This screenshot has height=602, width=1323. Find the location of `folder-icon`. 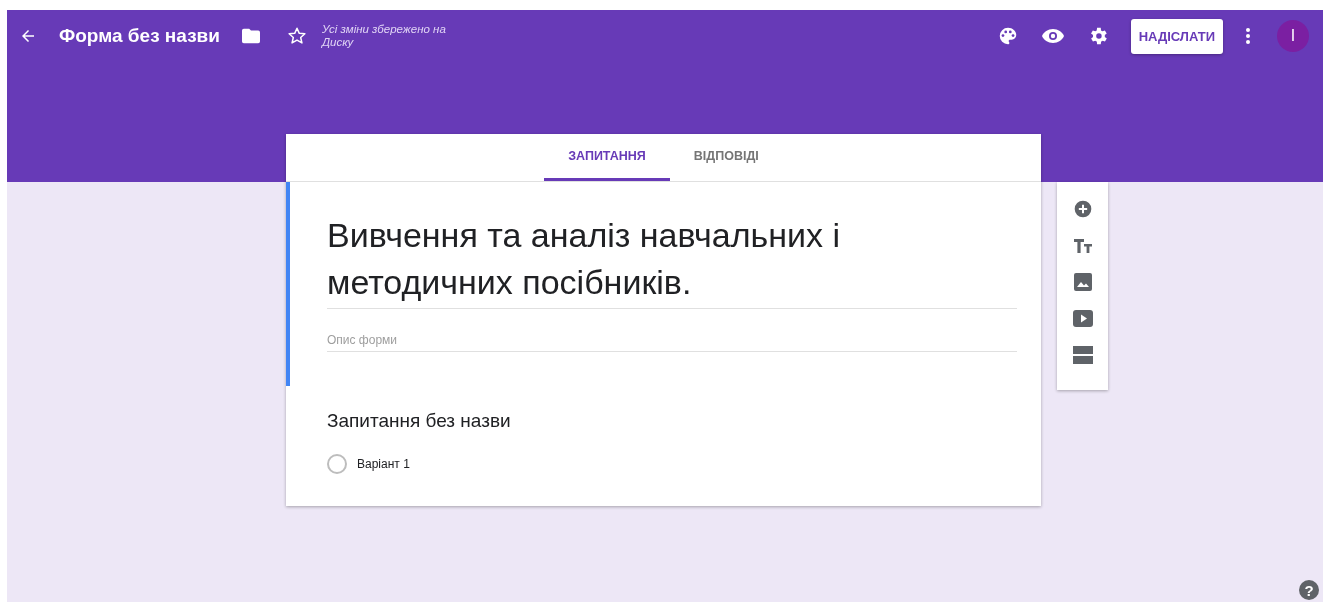

folder-icon is located at coordinates (250, 36).